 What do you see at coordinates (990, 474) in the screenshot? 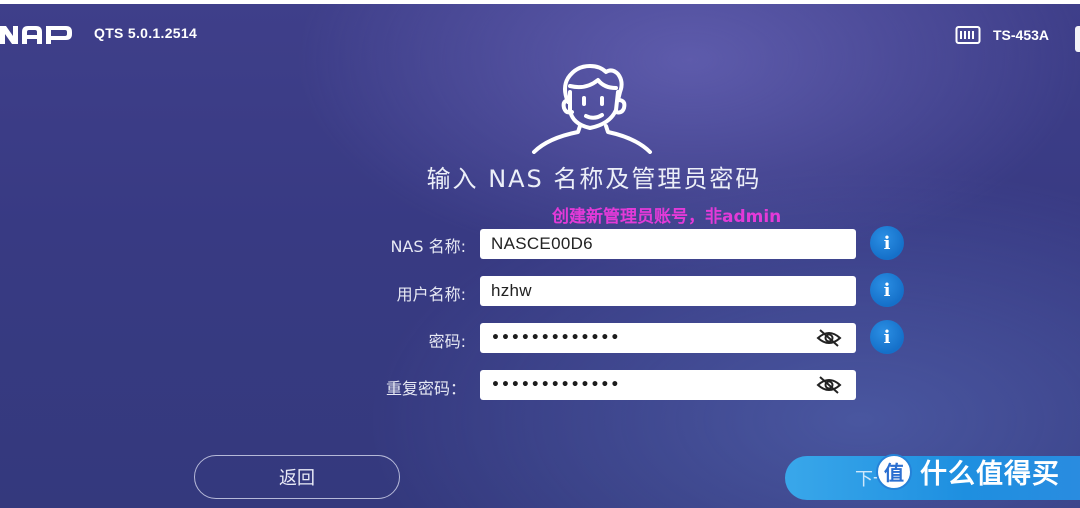
I see `watermark-text: 什么值得买` at bounding box center [990, 474].